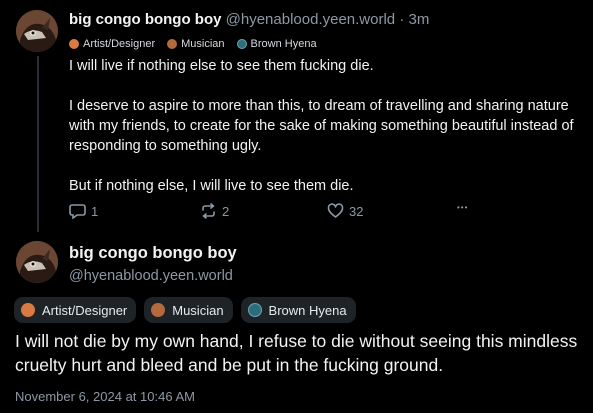 This screenshot has width=593, height=413. I want to click on post-timestamp: November 6, 2024 at 10:46 AM, so click(105, 396).